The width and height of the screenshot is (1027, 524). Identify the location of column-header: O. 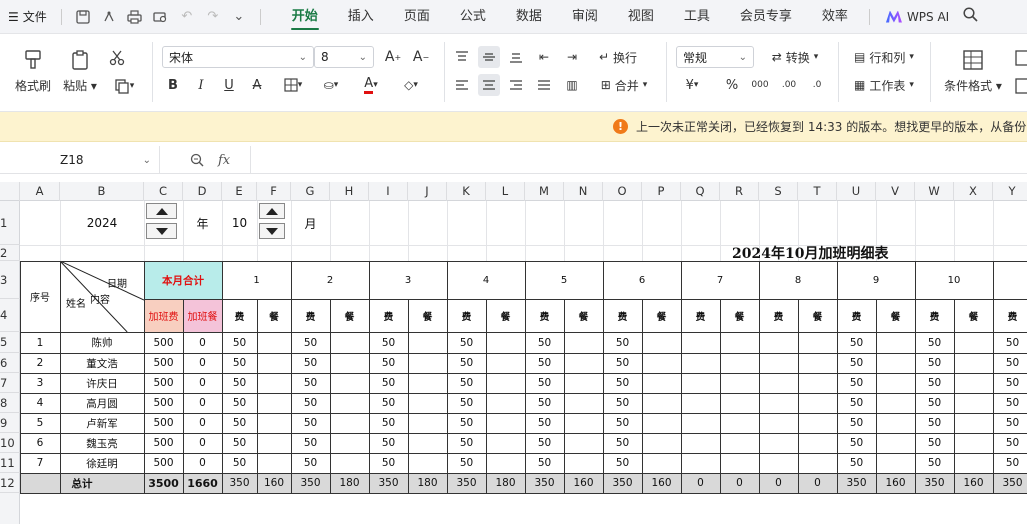
(622, 191).